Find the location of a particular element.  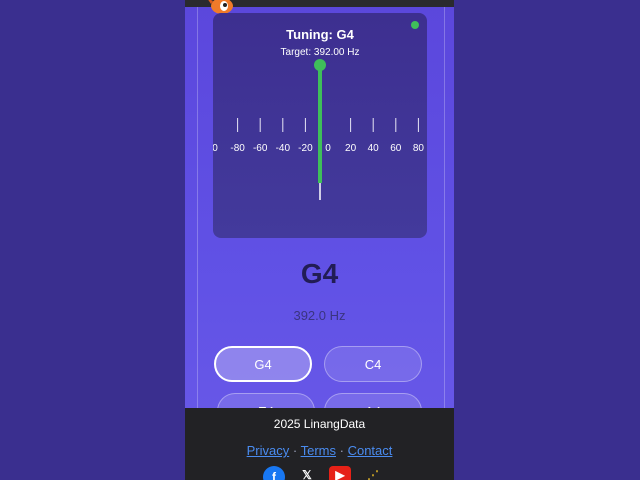

scale-label: -80 is located at coordinates (237, 148).